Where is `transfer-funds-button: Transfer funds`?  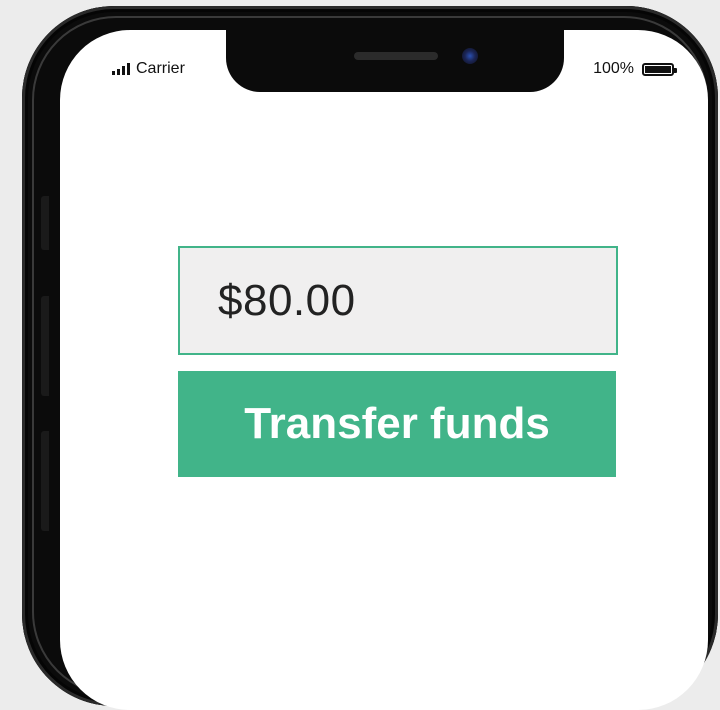
transfer-funds-button: Transfer funds is located at coordinates (397, 424).